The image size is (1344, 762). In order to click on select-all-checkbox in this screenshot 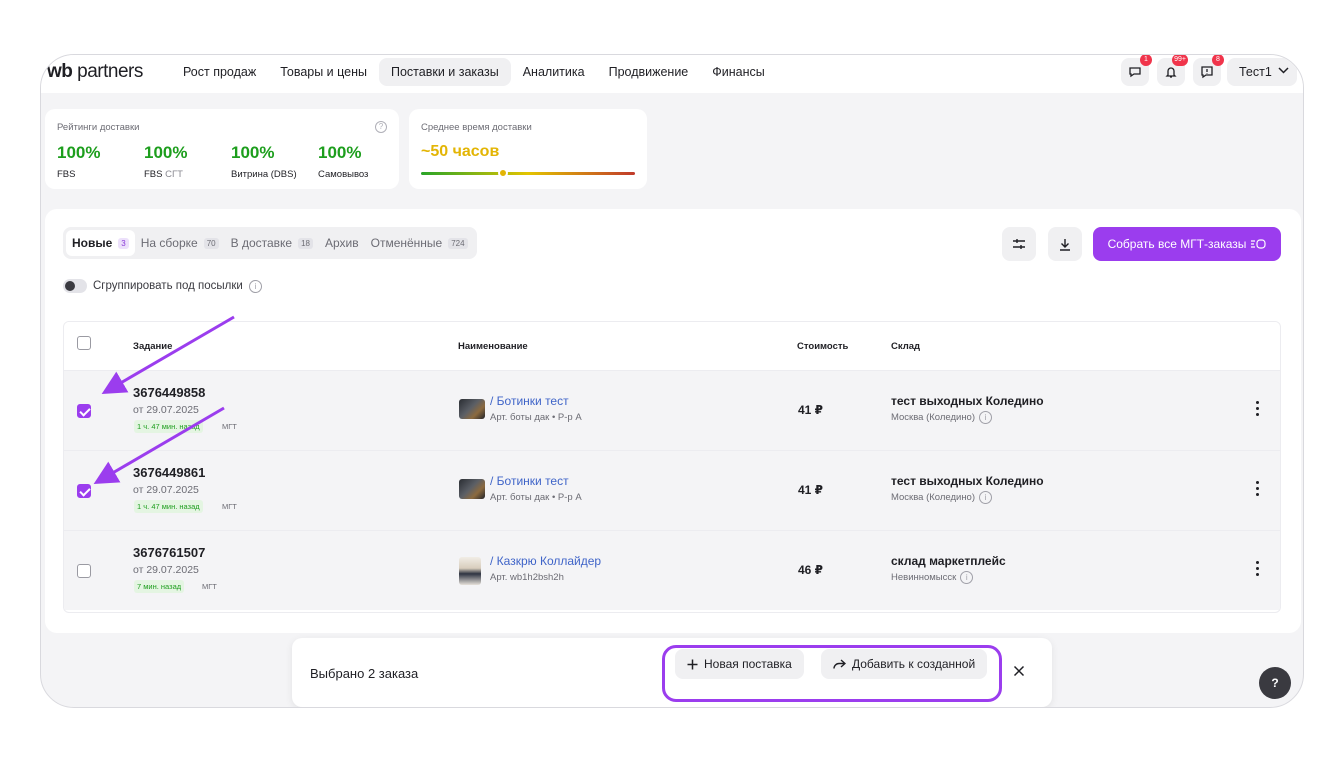, I will do `click(84, 343)`.